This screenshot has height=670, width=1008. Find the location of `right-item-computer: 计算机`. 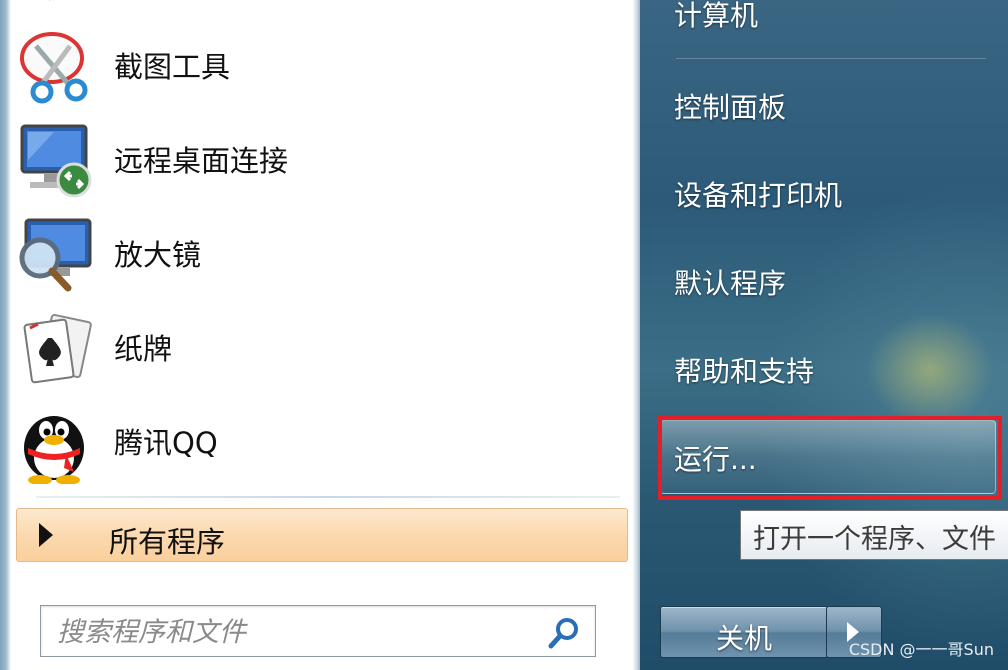

right-item-computer: 计算机 is located at coordinates (716, 17).